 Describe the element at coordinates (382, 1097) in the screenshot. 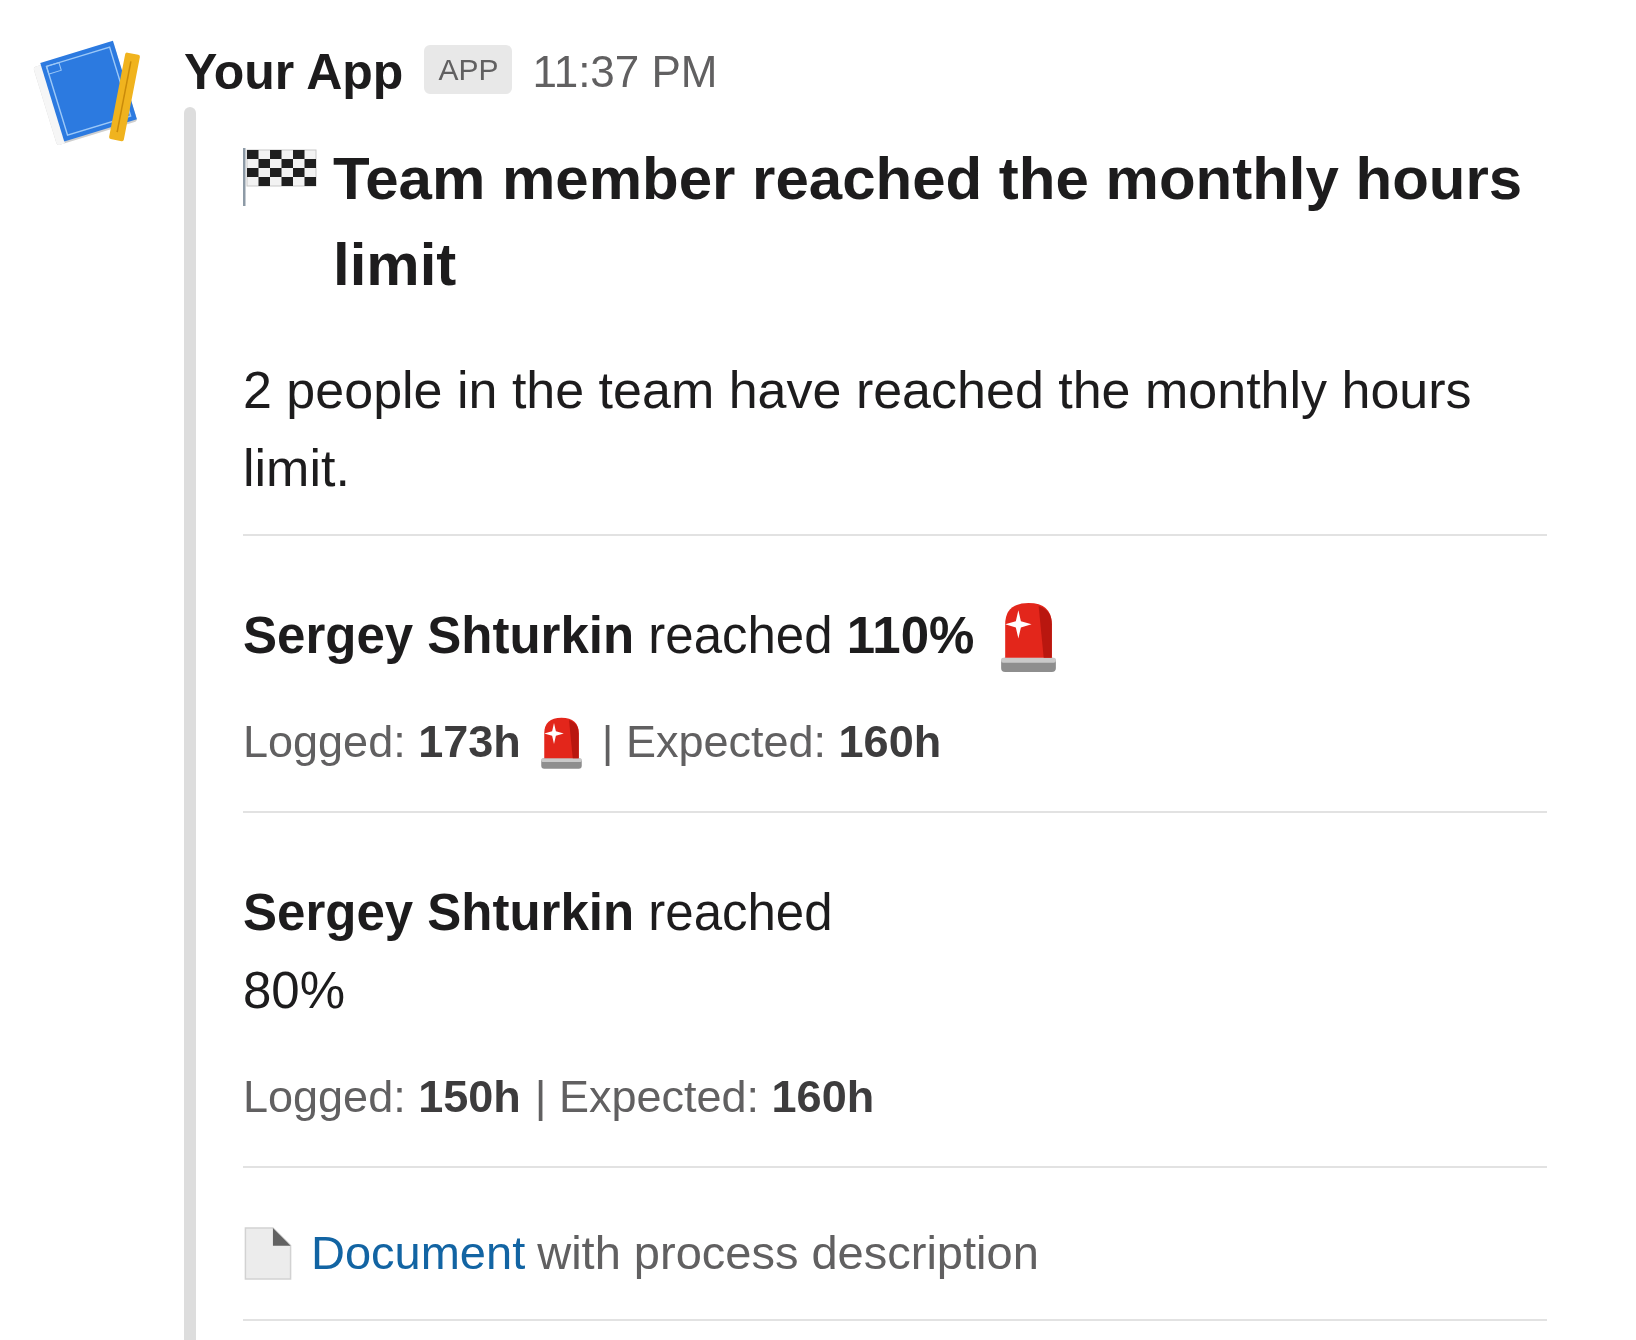

I see `logged-hours: Logged: 150h` at that location.